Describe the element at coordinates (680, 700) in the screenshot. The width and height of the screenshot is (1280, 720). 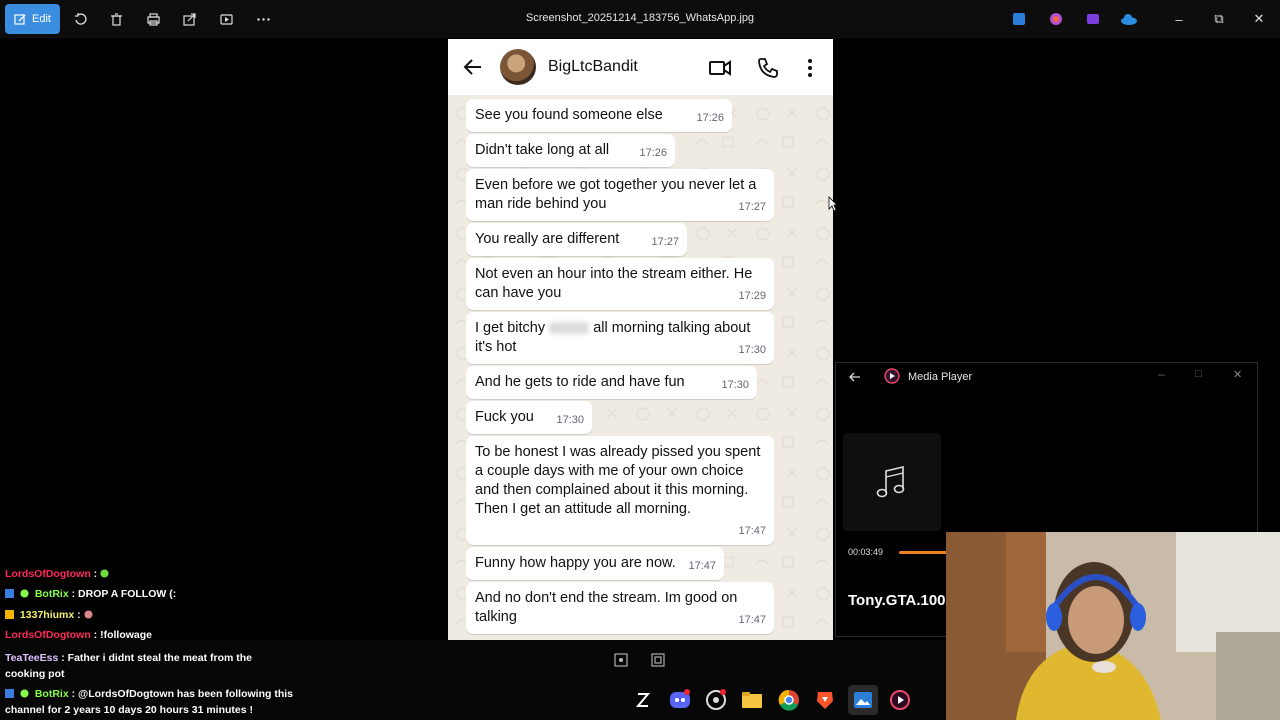
I see `discord-icon` at that location.